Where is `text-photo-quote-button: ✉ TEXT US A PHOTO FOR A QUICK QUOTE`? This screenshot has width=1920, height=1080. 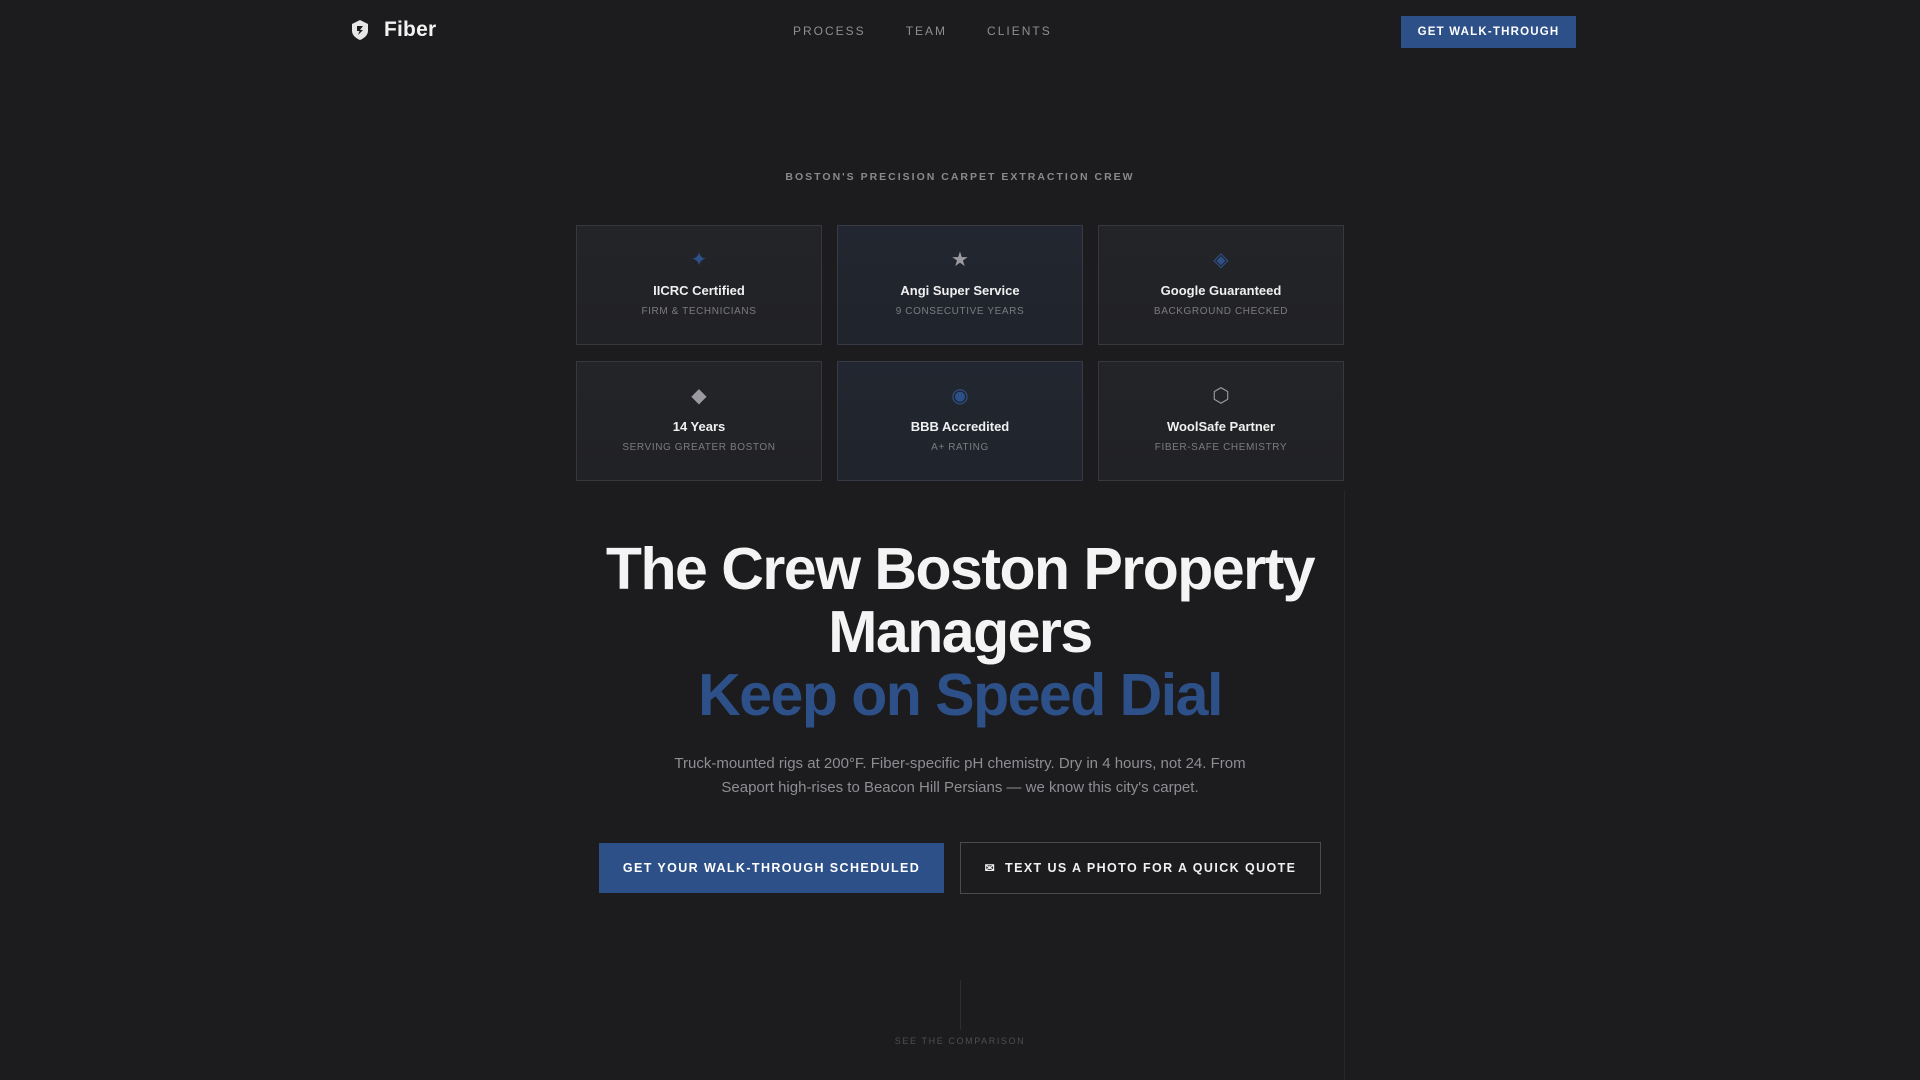
text-photo-quote-button: ✉ TEXT US A PHOTO FOR A QUICK QUOTE is located at coordinates (1140, 868).